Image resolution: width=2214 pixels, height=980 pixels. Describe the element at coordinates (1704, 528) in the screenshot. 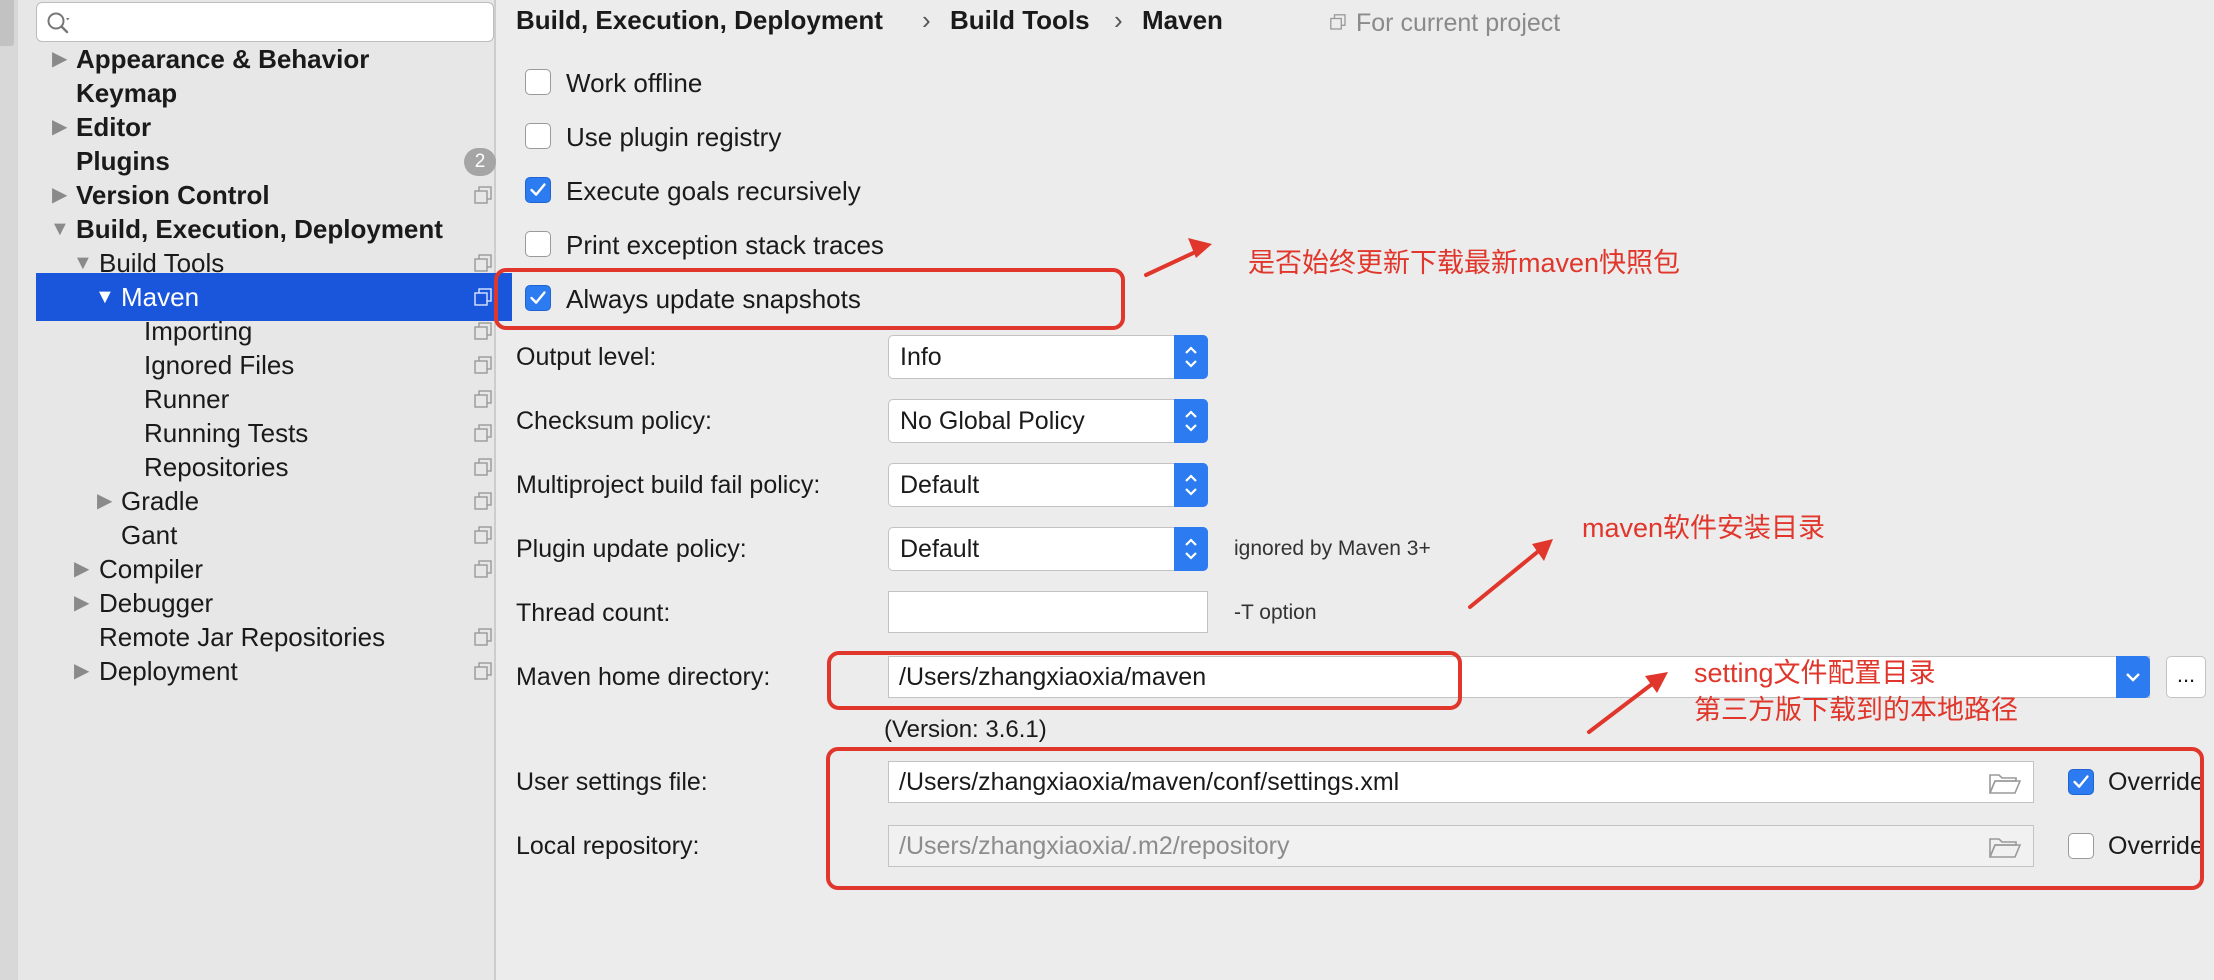

I see `annotation-text-maven-home: maven软件安装目录` at that location.